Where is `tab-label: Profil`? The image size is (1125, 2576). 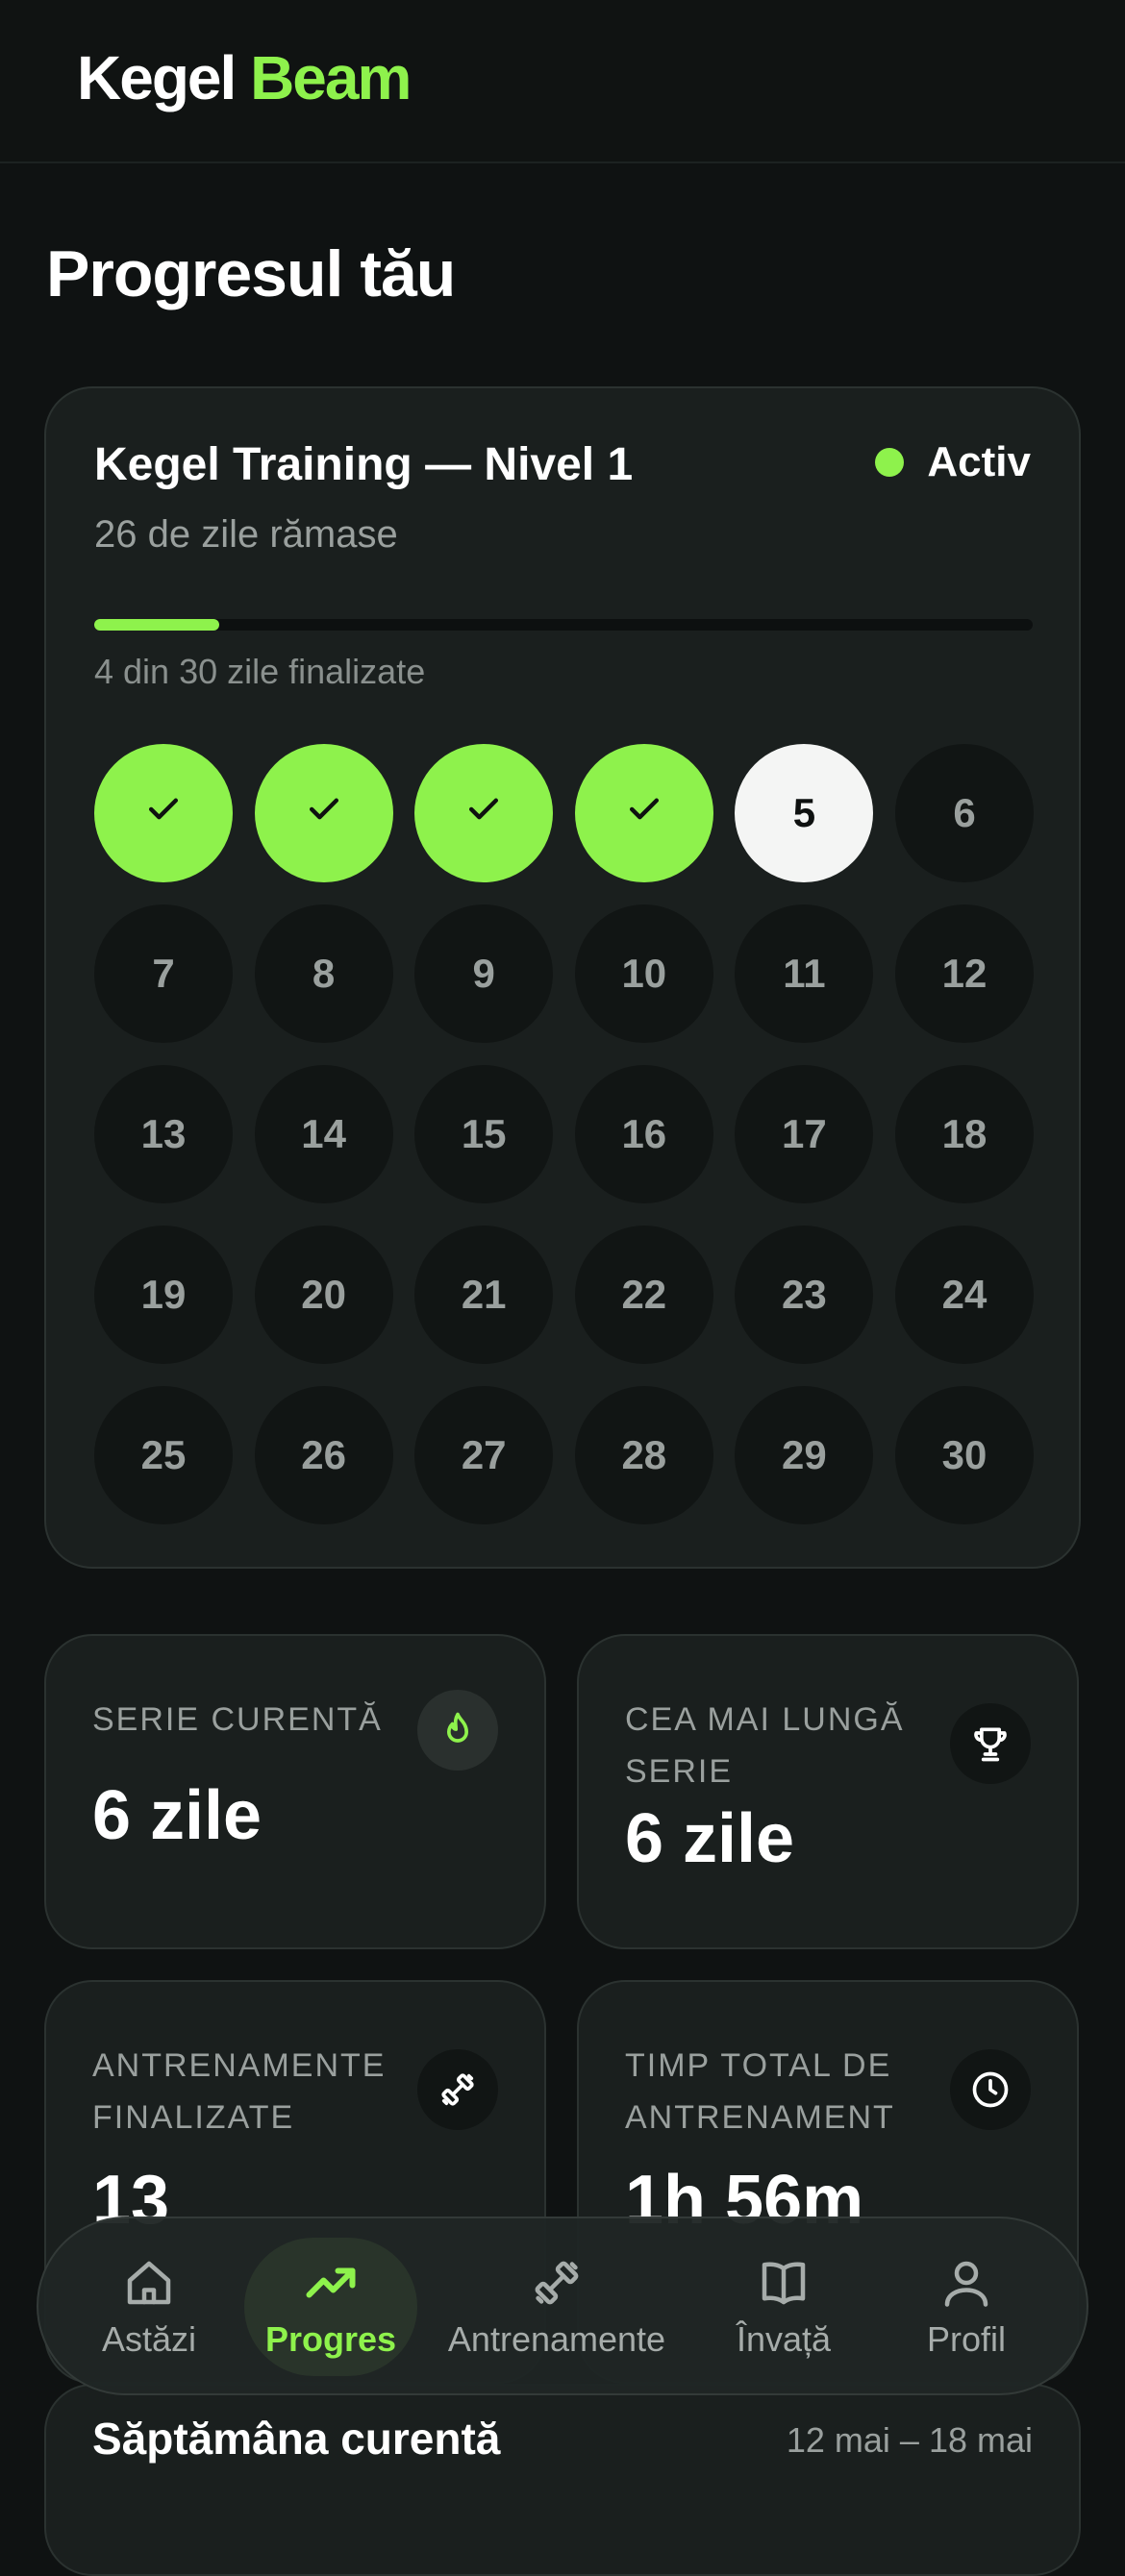
tab-label: Profil is located at coordinates (967, 2339).